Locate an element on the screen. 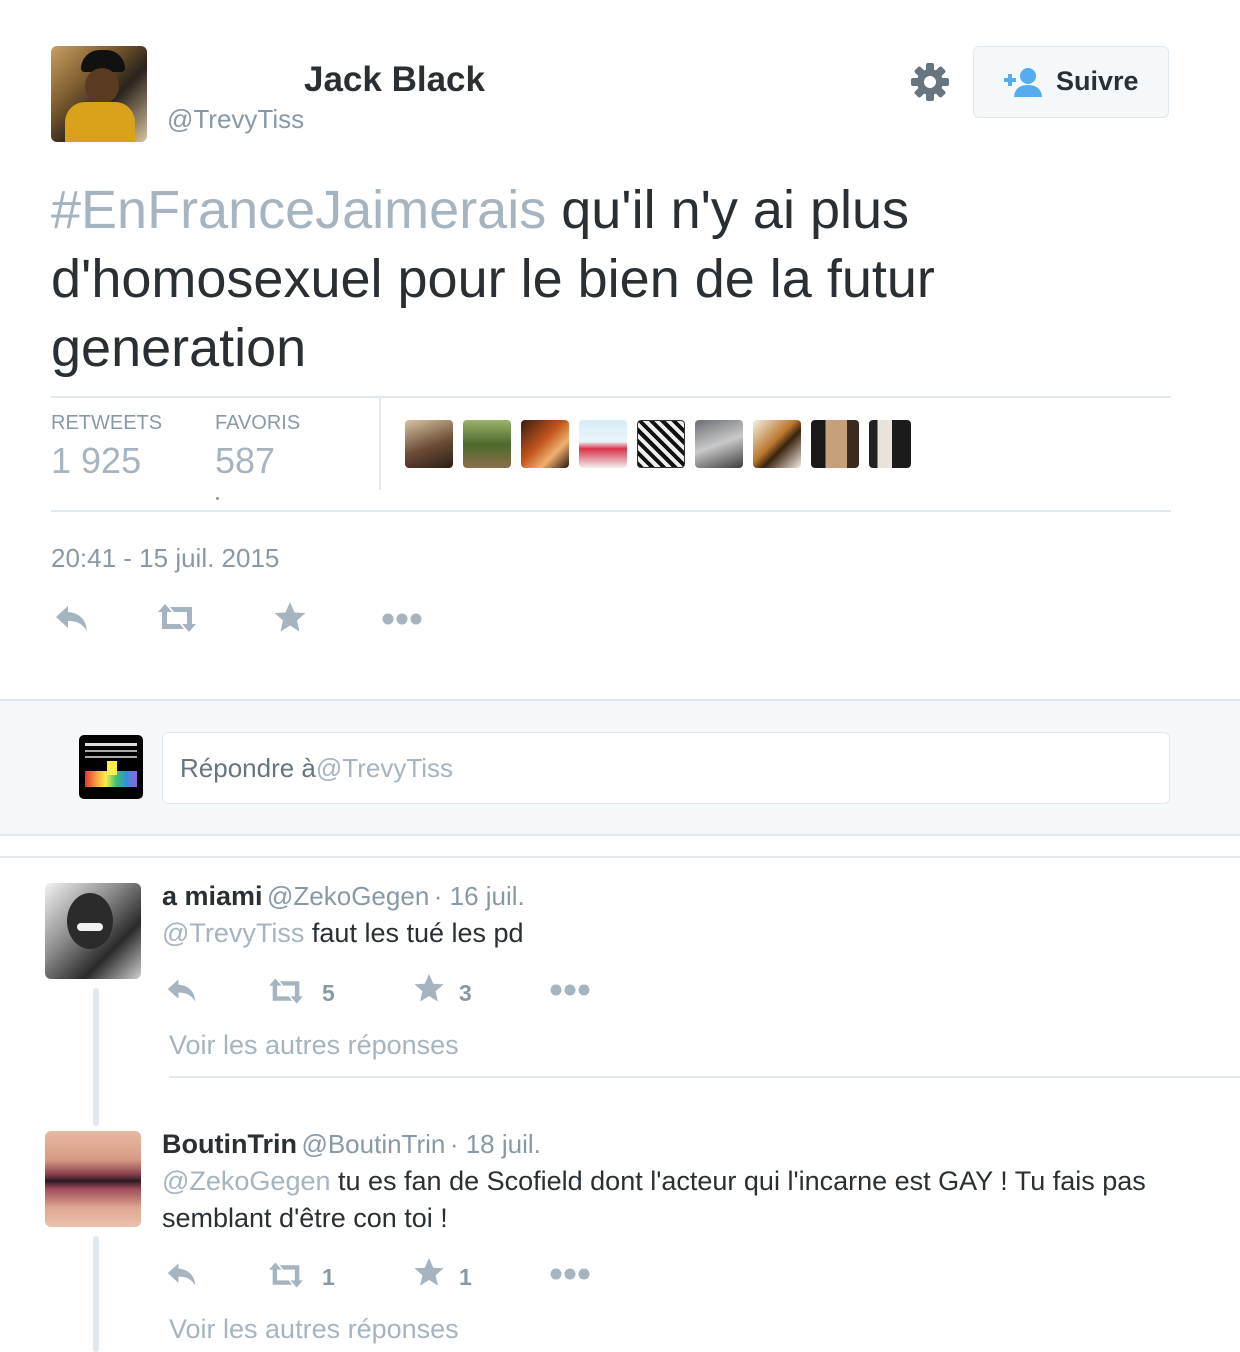 The width and height of the screenshot is (1240, 1352). reply-mention: @TrevyTiss is located at coordinates (233, 933).